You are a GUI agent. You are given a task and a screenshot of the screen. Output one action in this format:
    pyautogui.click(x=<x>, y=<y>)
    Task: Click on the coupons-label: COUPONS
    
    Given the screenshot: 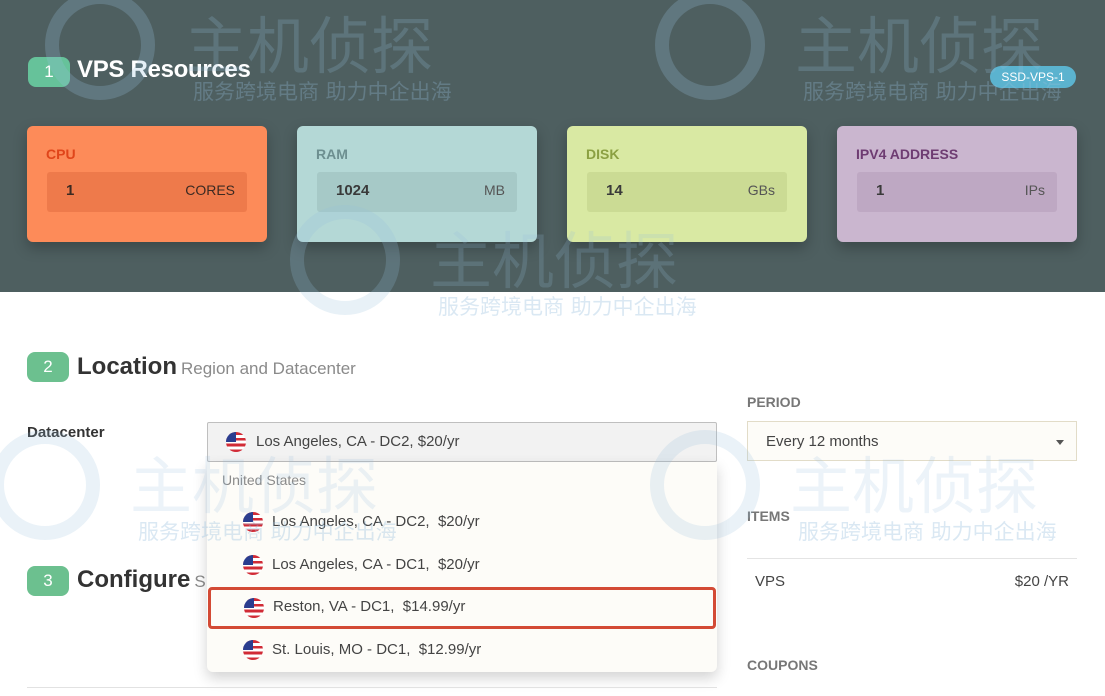 What is the action you would take?
    pyautogui.click(x=782, y=665)
    